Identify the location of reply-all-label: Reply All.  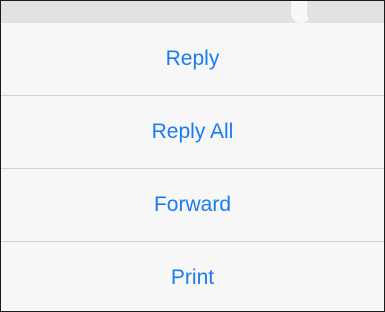
(192, 131).